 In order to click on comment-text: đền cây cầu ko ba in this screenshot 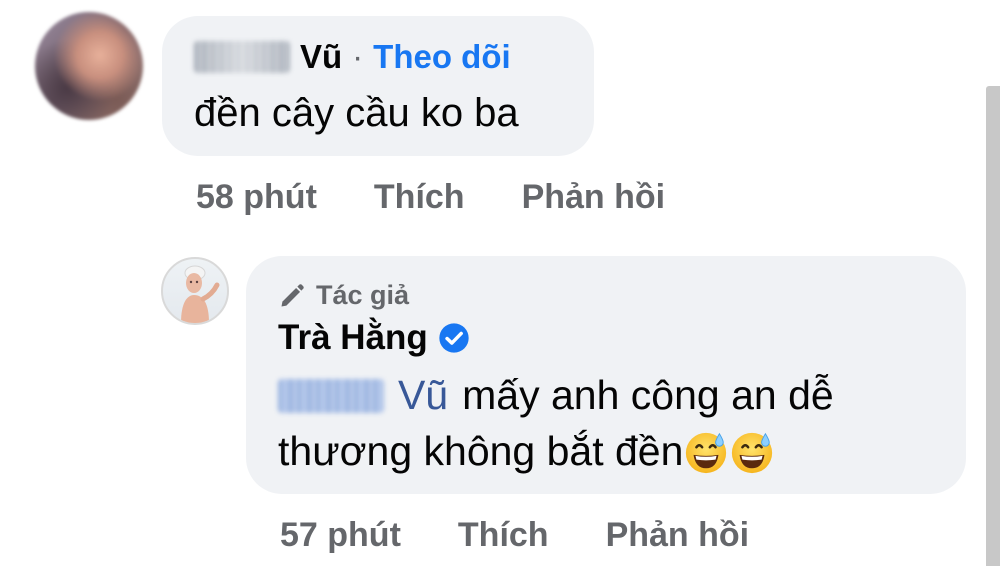, I will do `click(356, 113)`.